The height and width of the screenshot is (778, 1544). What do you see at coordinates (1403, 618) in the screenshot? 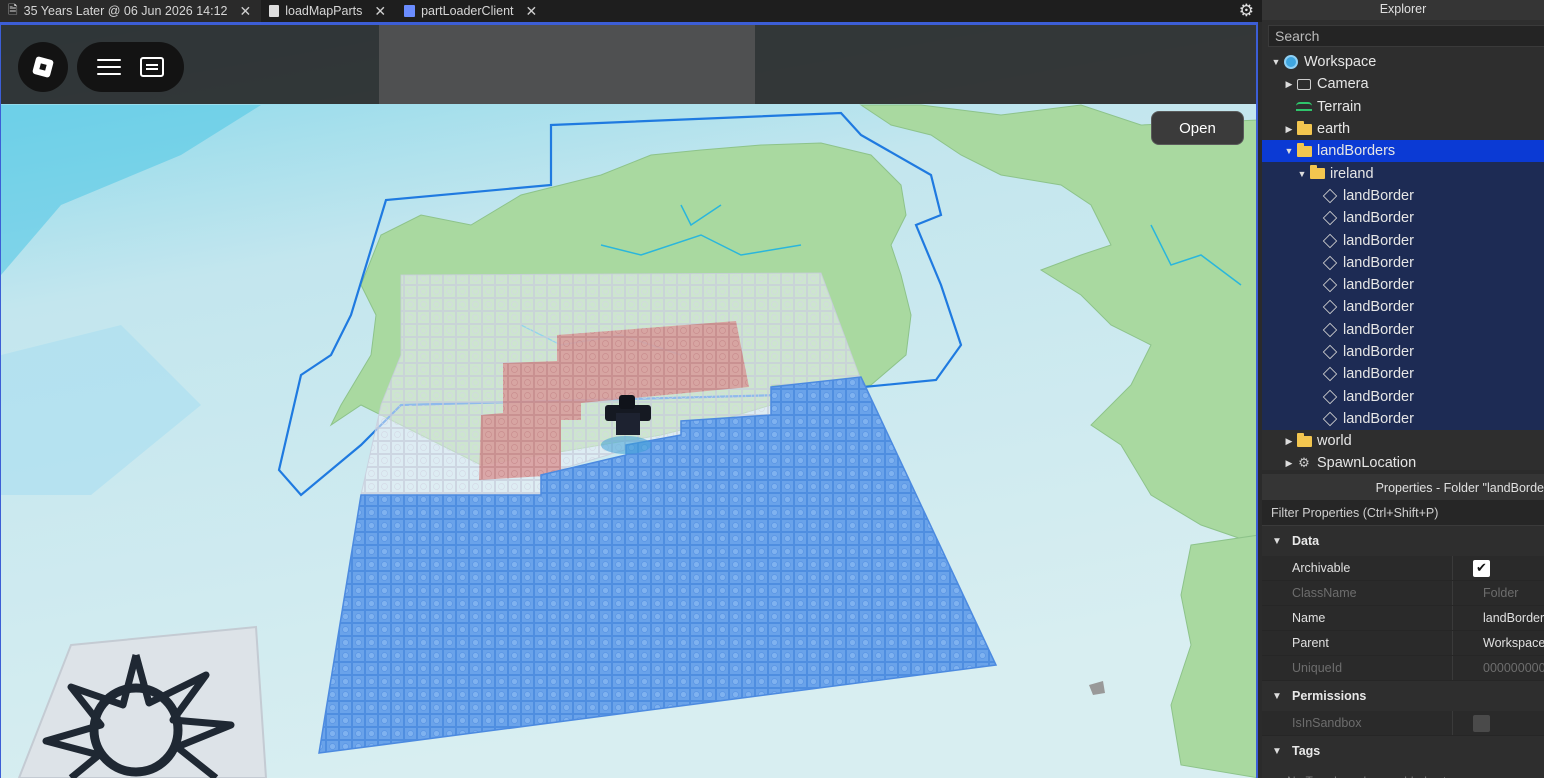
I see `property-row-name: Name landBorder` at bounding box center [1403, 618].